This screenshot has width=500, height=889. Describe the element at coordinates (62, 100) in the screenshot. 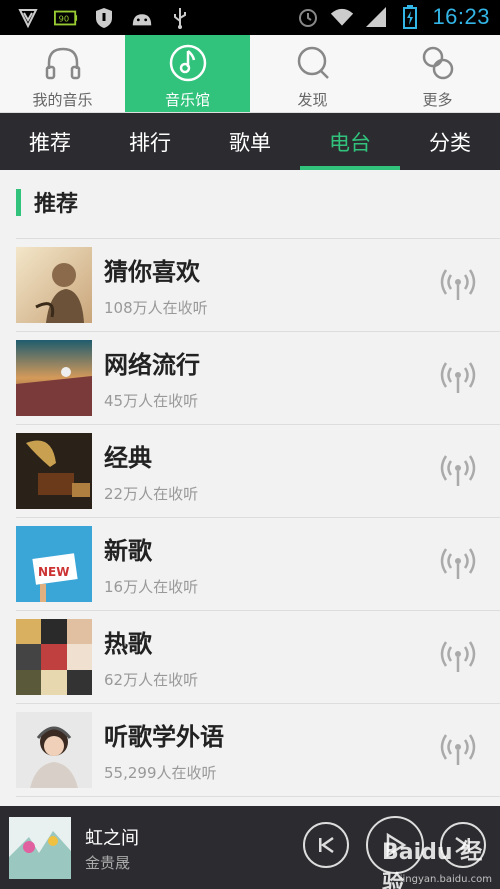

I see `nav-label: 我的音乐` at that location.